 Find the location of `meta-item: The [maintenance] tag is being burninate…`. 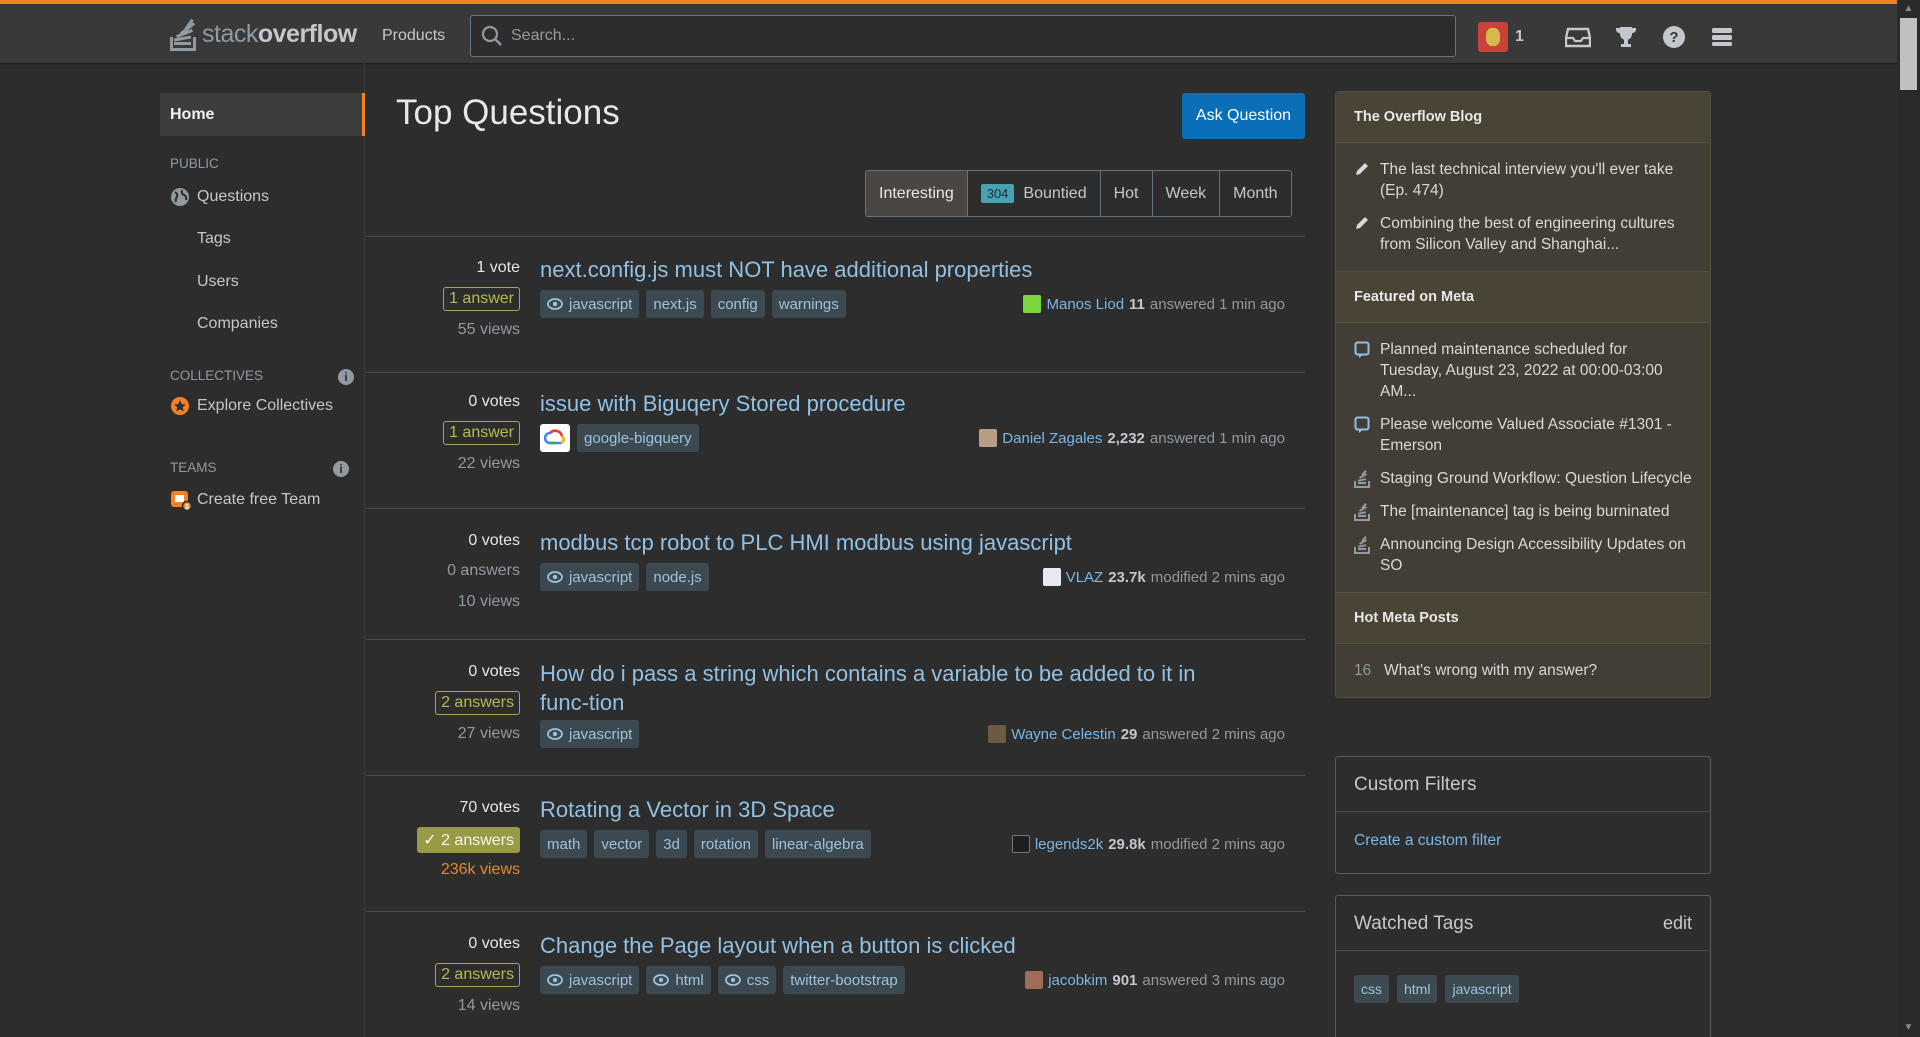

meta-item: The [maintenance] tag is being burninate… is located at coordinates (1523, 511).